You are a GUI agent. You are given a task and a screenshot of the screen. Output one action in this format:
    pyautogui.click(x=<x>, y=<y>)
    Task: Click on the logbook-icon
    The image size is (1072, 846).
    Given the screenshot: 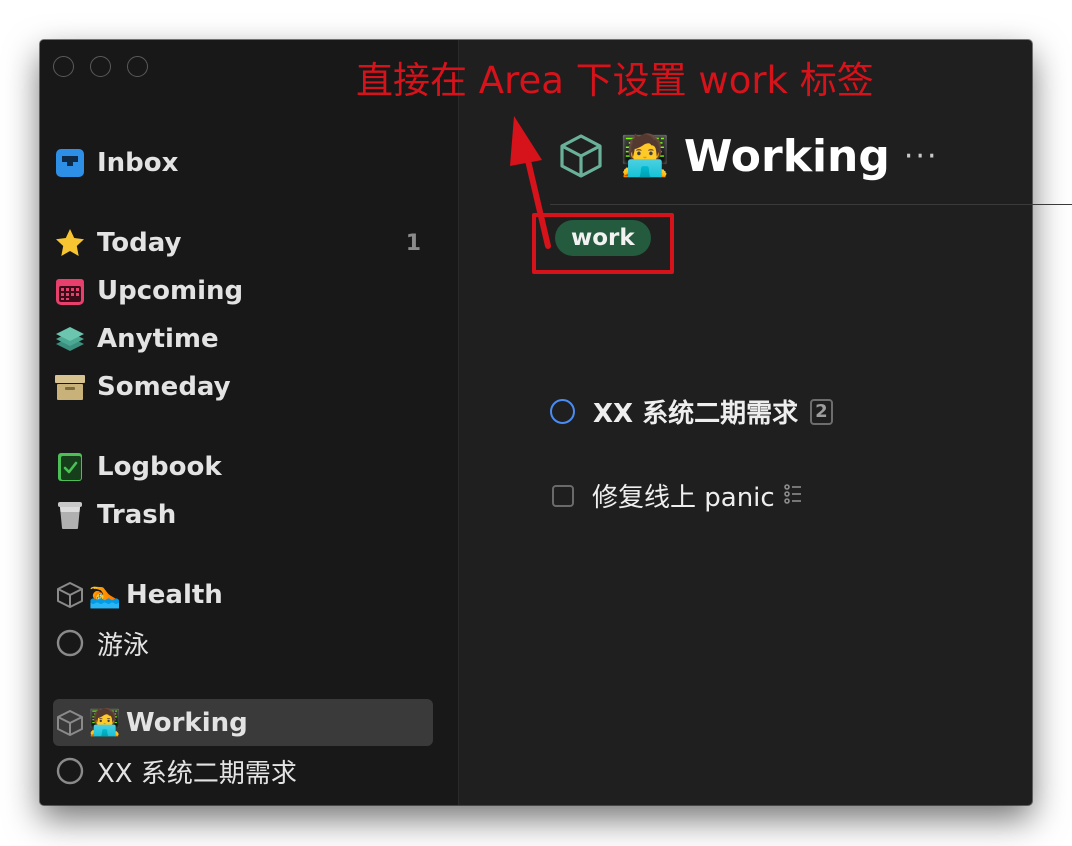 What is the action you would take?
    pyautogui.click(x=70, y=467)
    